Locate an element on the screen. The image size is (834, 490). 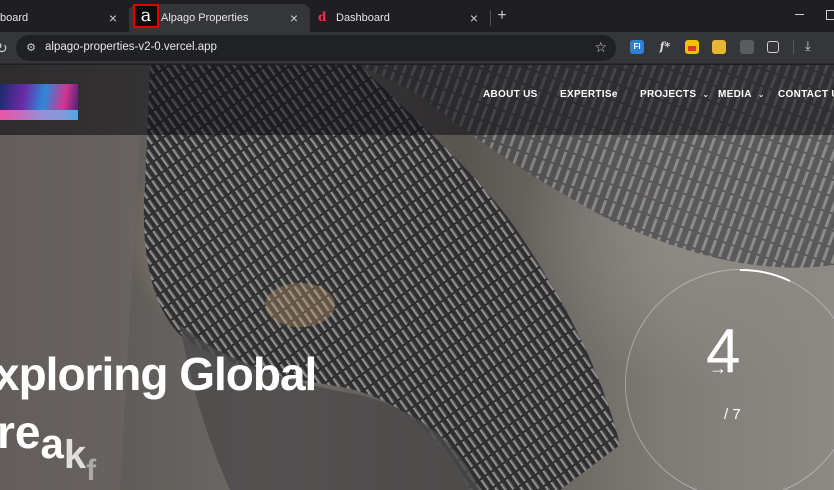
toolbar-separator is located at coordinates (793, 47).